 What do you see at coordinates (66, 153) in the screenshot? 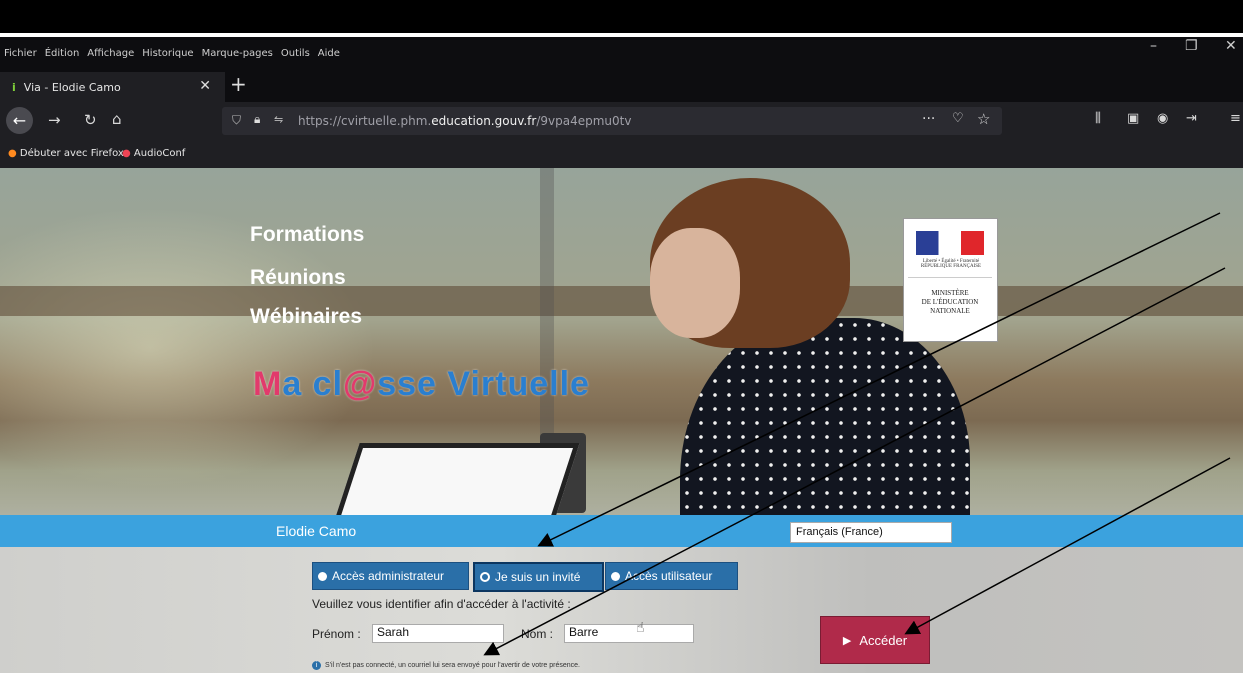
I see `bookmark-firefox: ● Débuter avec Firefox` at bounding box center [66, 153].